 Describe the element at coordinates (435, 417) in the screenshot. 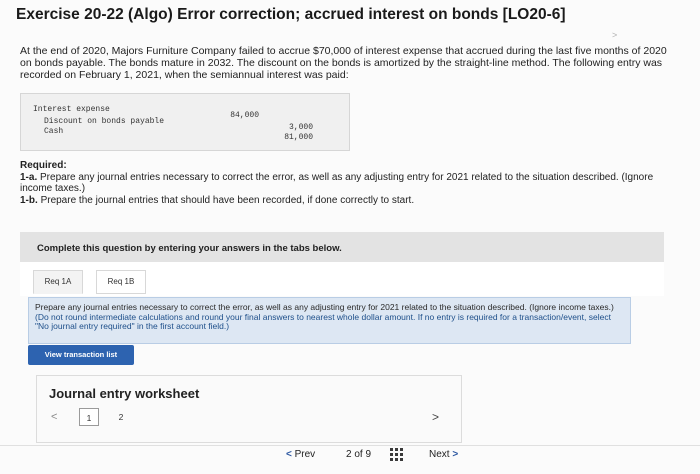

I see `worksheet-next-icon: >` at that location.